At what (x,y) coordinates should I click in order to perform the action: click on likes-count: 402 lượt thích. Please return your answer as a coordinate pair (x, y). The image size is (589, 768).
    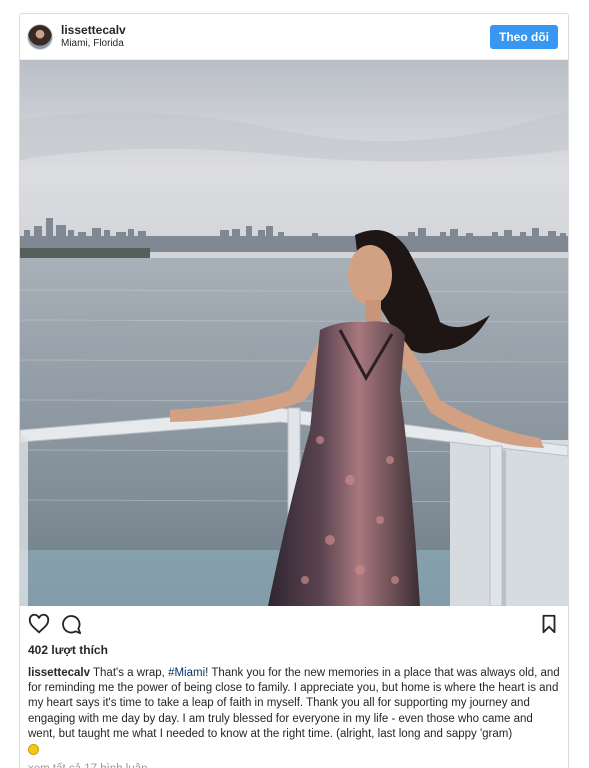
    Looking at the image, I should click on (294, 650).